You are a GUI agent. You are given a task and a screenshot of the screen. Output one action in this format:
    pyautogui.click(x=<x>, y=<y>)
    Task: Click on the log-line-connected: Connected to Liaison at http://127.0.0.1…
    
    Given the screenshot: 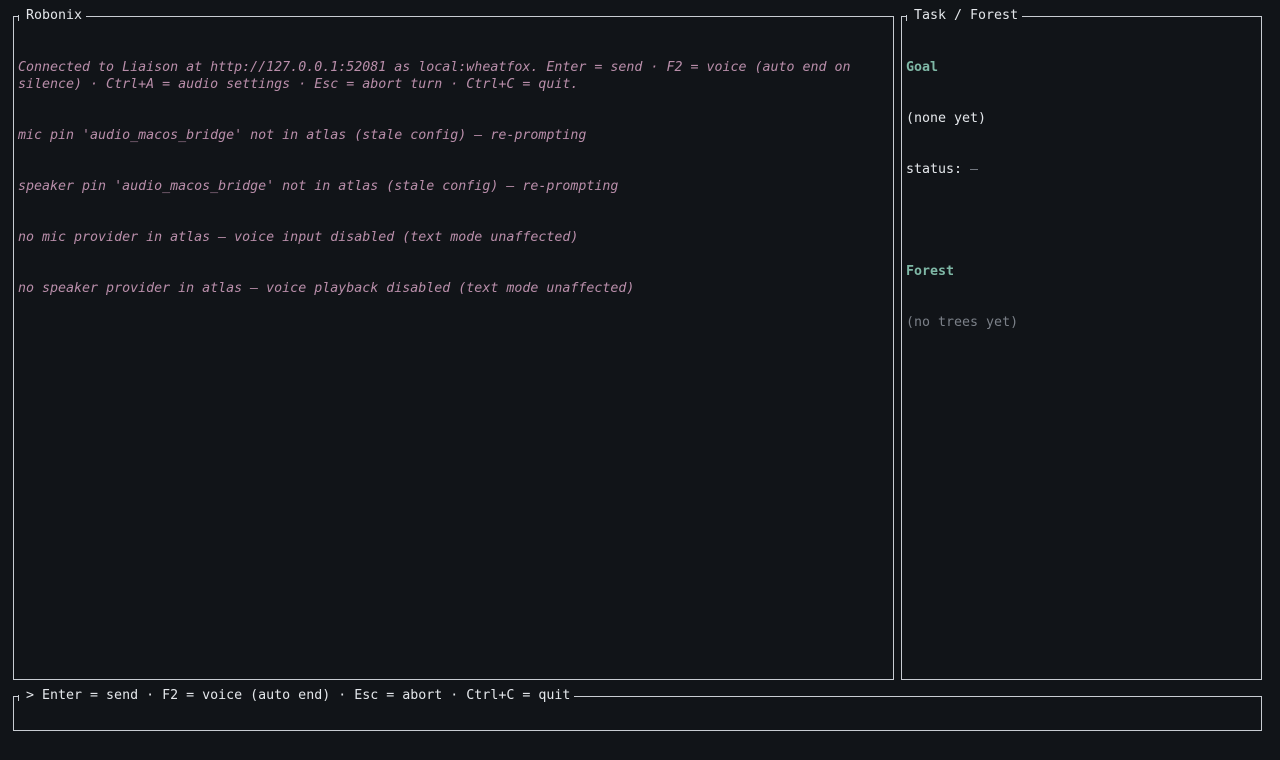 What is the action you would take?
    pyautogui.click(x=438, y=76)
    